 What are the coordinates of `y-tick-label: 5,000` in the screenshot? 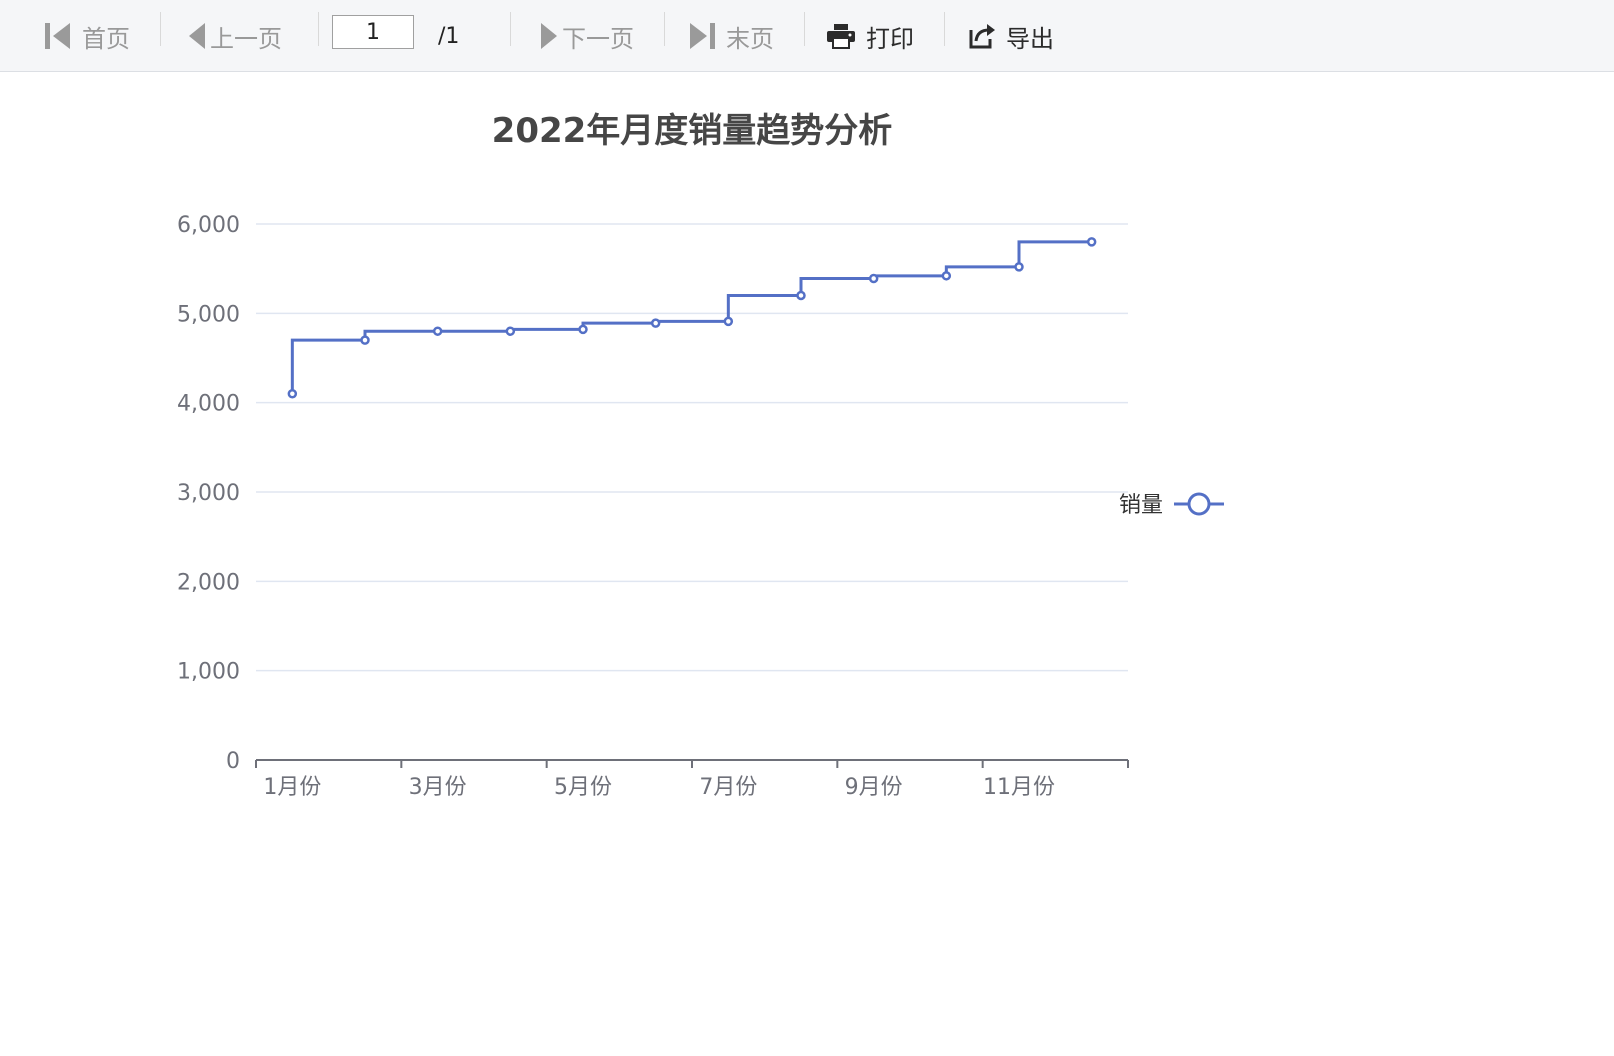 It's located at (208, 314).